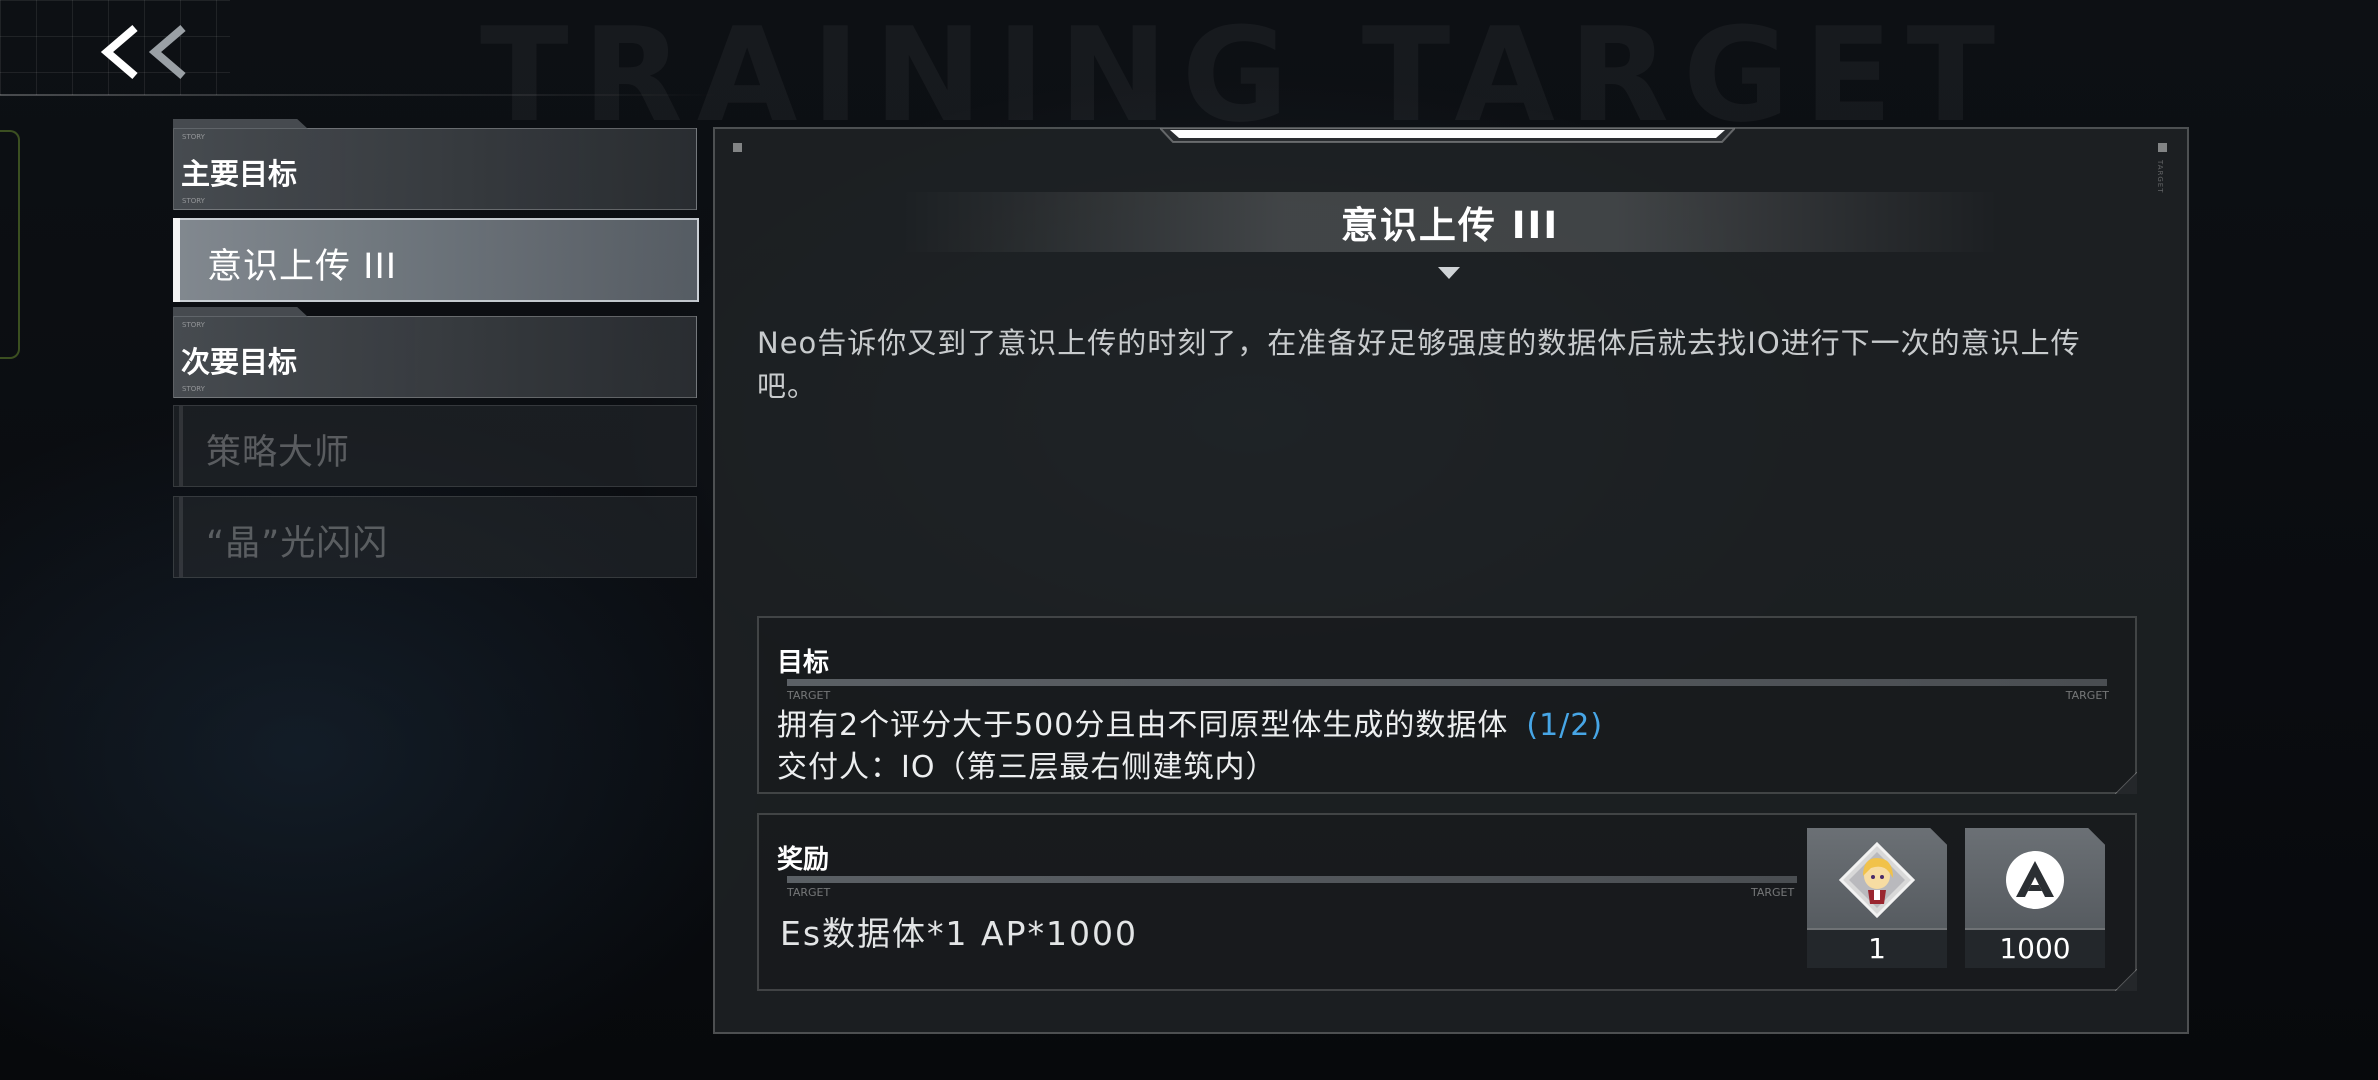 This screenshot has height=1080, width=2378. I want to click on sidebar-item-label: 策略大师, so click(278, 453).